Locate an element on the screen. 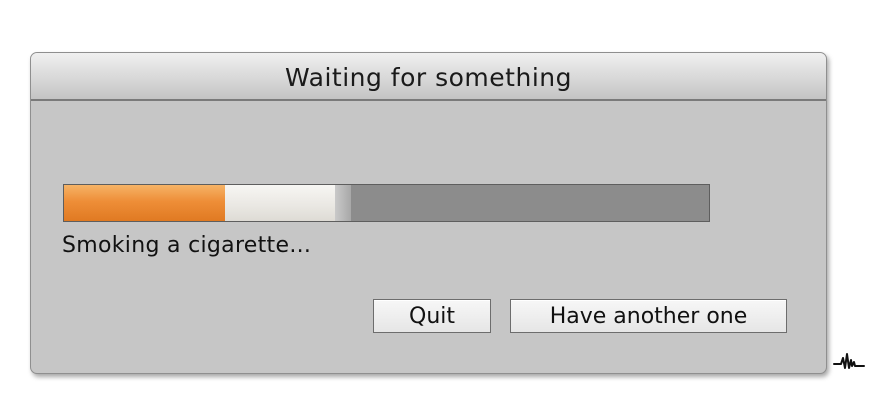 The image size is (873, 420). progress-bar is located at coordinates (386, 203).